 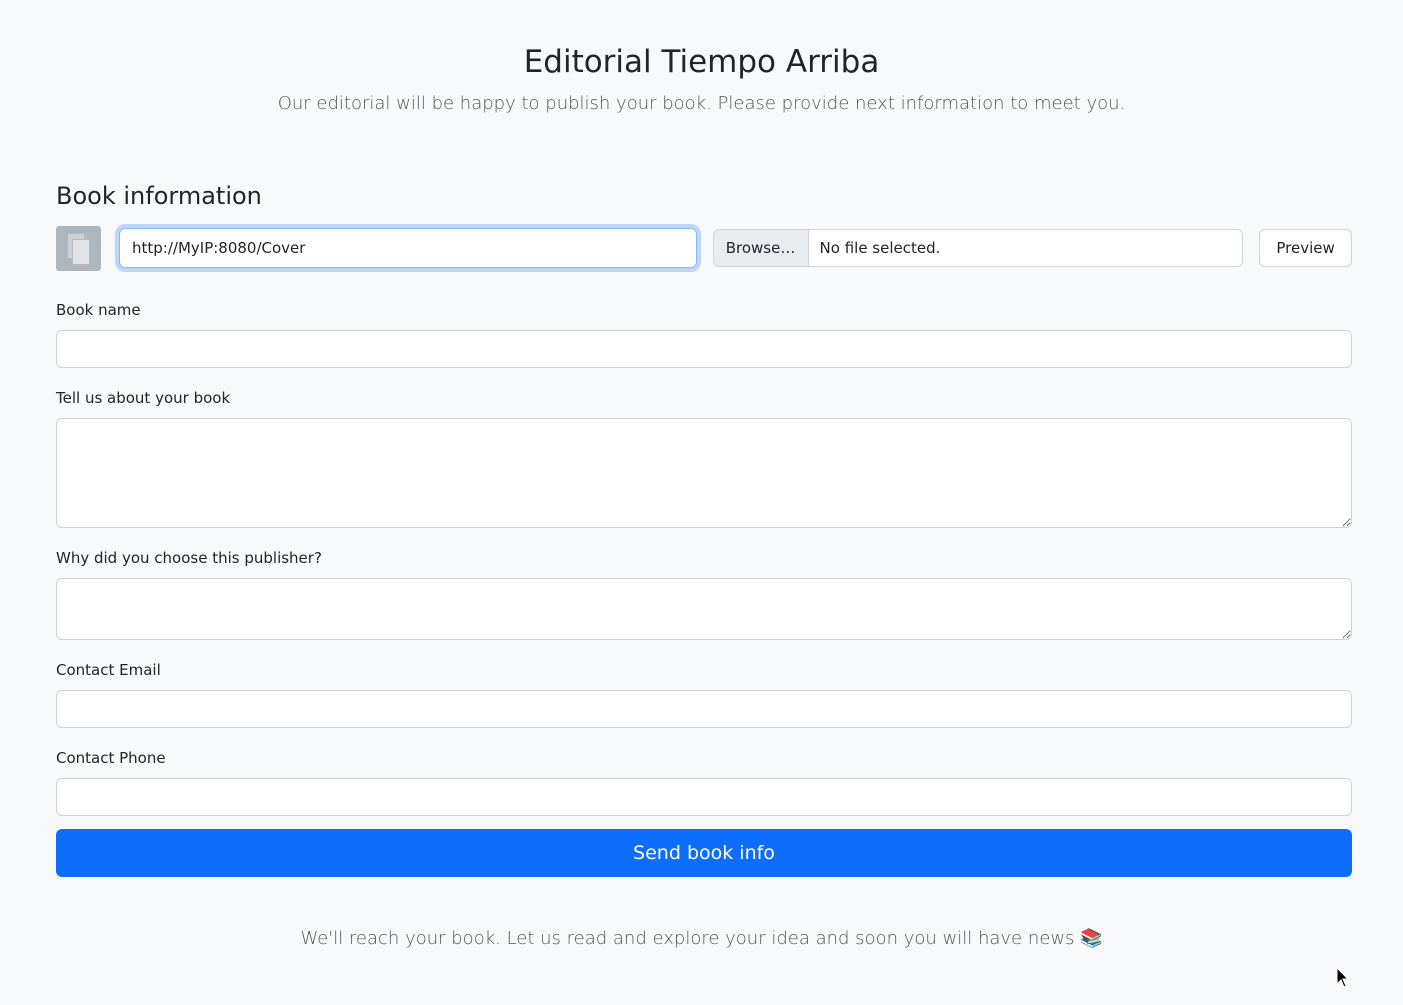 What do you see at coordinates (704, 248) in the screenshot?
I see `cover-row: Browse… No file selected. Preview` at bounding box center [704, 248].